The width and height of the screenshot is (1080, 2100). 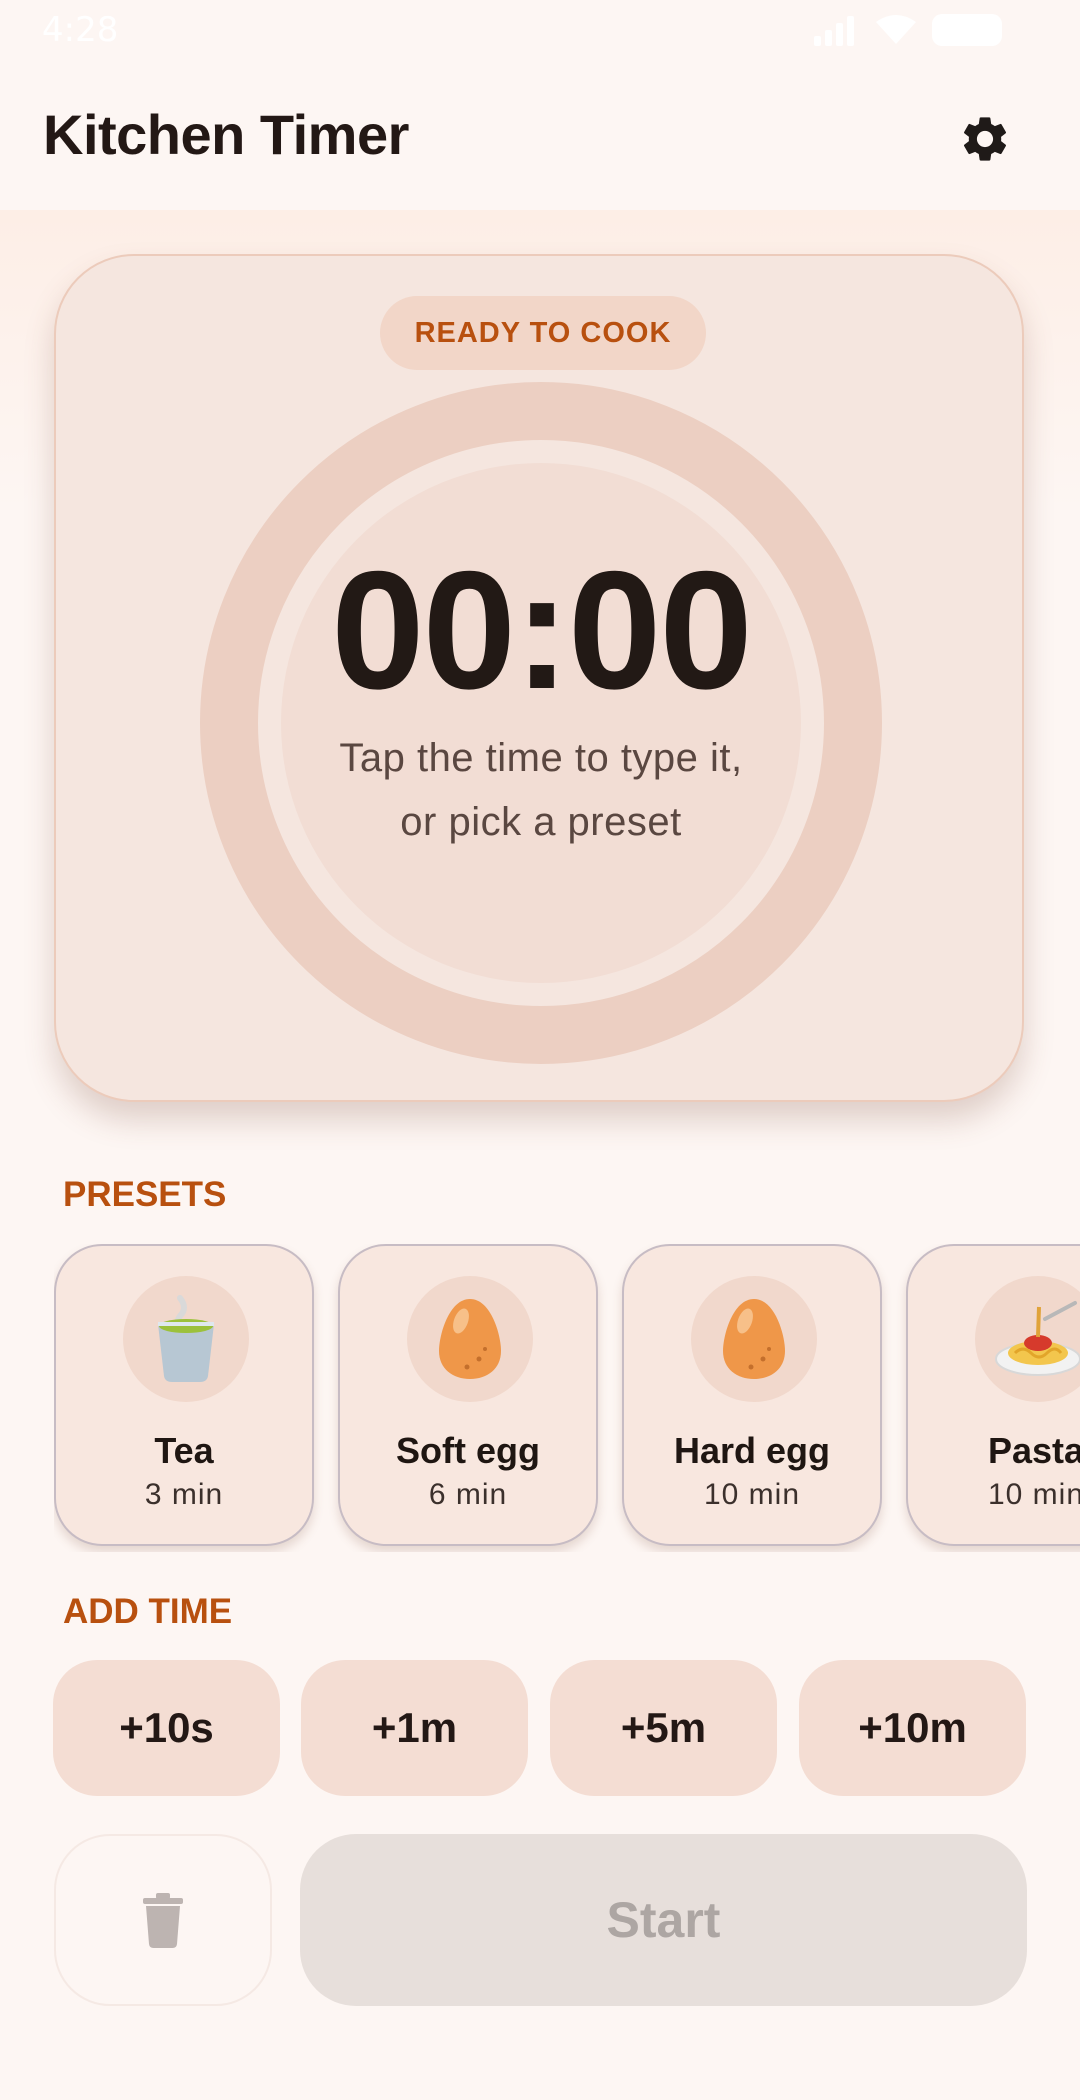 What do you see at coordinates (834, 31) in the screenshot?
I see `signal-icon` at bounding box center [834, 31].